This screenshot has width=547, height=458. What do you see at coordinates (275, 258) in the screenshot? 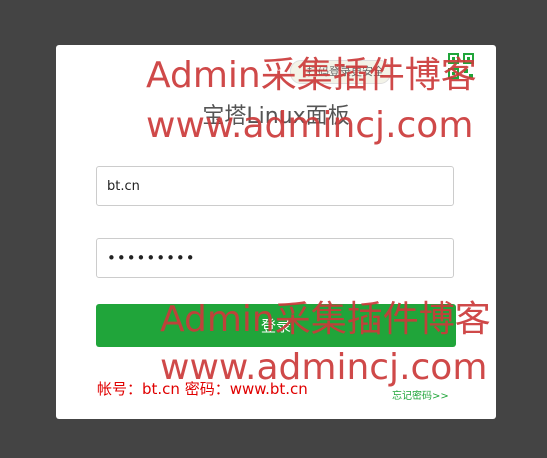
I see `password-input` at bounding box center [275, 258].